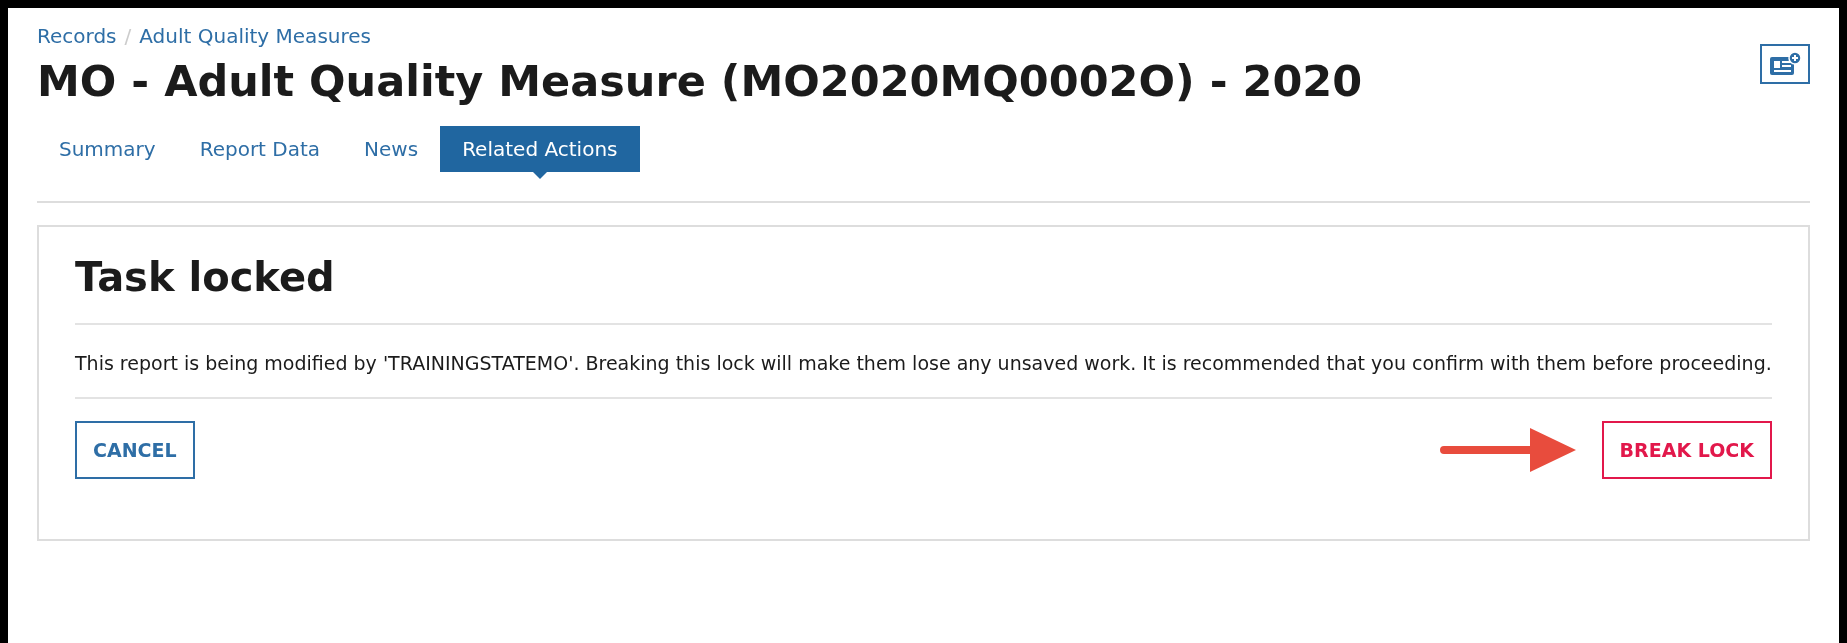  Describe the element at coordinates (923, 288) in the screenshot. I see `panel-heading: Task locked` at that location.